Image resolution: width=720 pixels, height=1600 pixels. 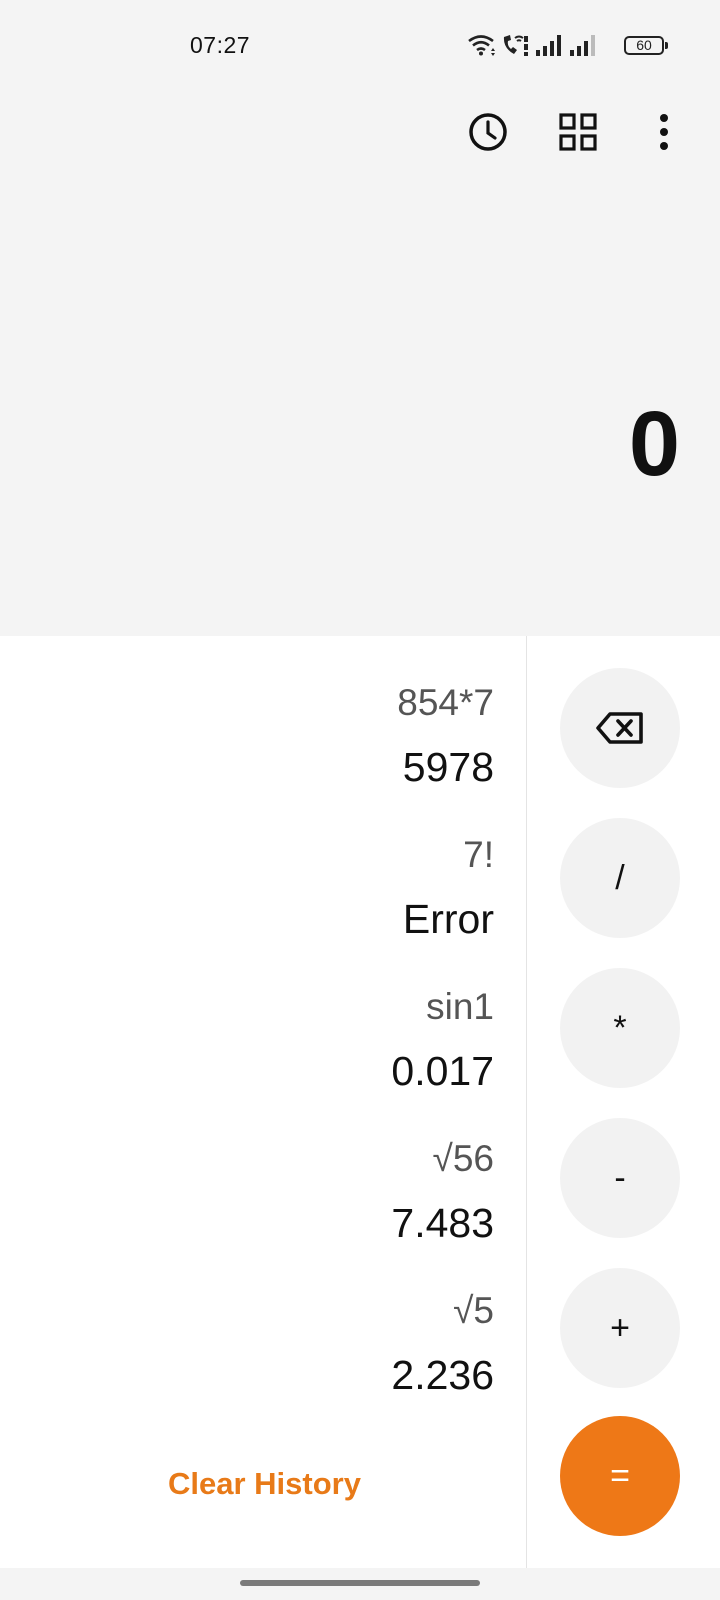 I want to click on history-expression: √56, so click(x=463, y=1159).